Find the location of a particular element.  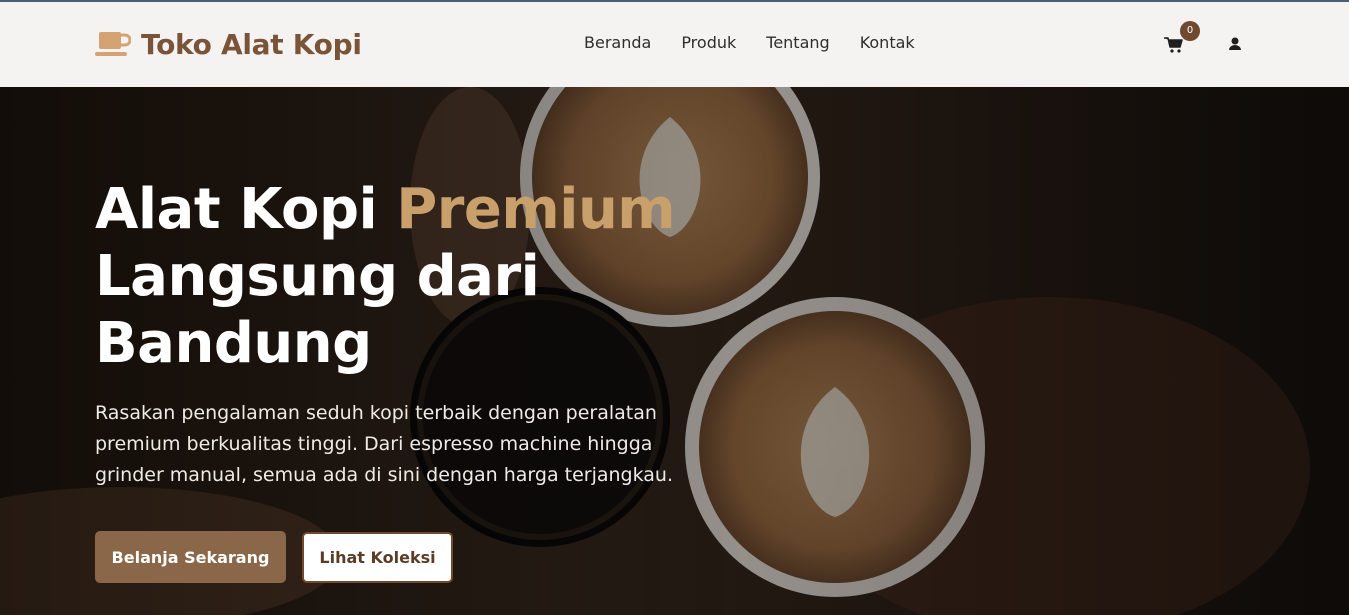

coffee-cup-icon is located at coordinates (113, 44).